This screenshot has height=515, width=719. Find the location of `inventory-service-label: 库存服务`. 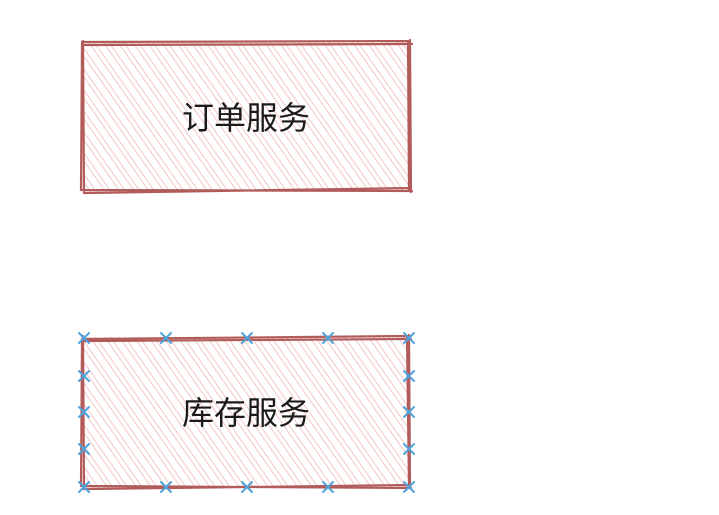

inventory-service-label: 库存服务 is located at coordinates (246, 413).